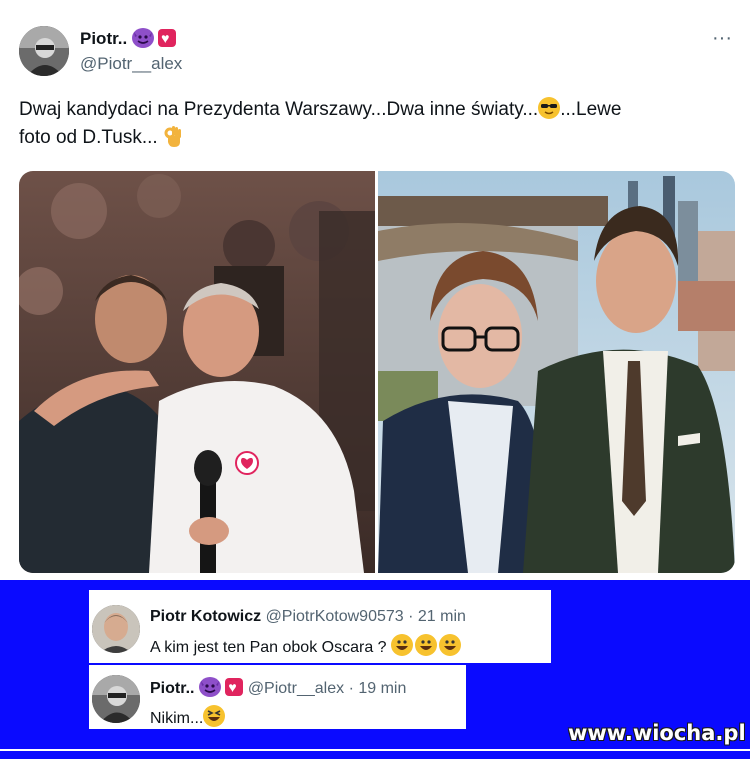 Image resolution: width=750 pixels, height=759 pixels. I want to click on reply-author-name: Piotr.., so click(172, 688).